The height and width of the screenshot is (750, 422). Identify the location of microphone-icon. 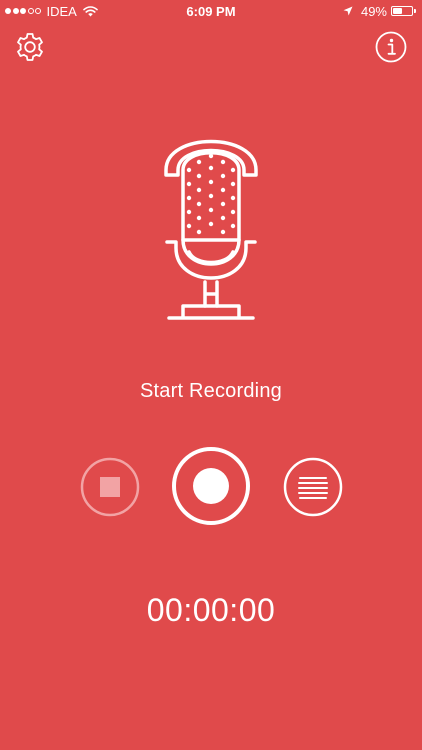
(211, 229).